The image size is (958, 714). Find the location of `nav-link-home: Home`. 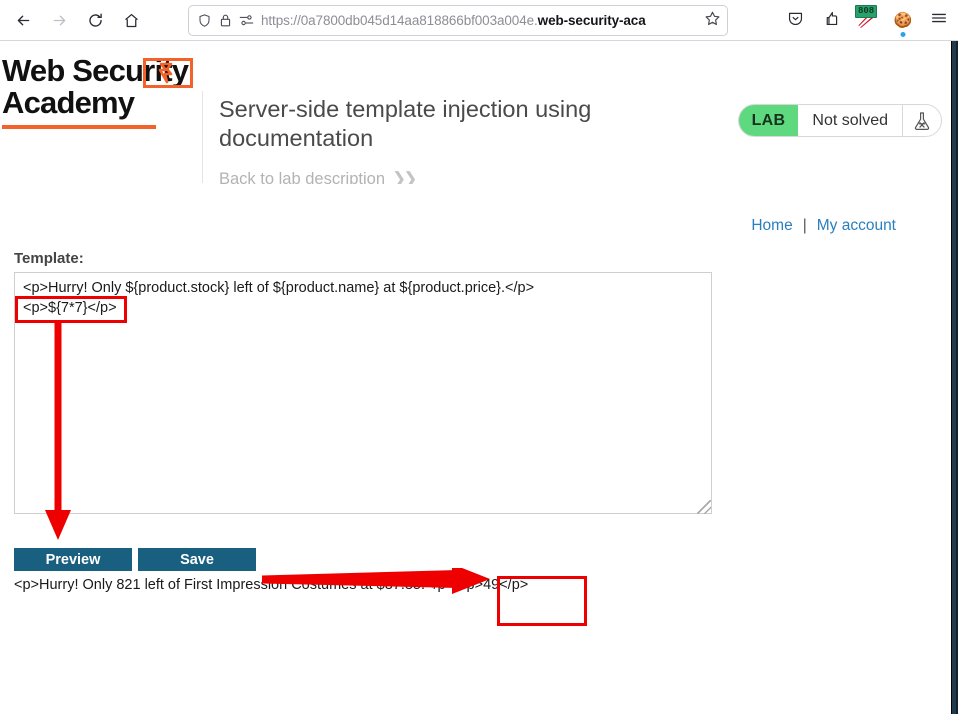

nav-link-home: Home is located at coordinates (771, 226).